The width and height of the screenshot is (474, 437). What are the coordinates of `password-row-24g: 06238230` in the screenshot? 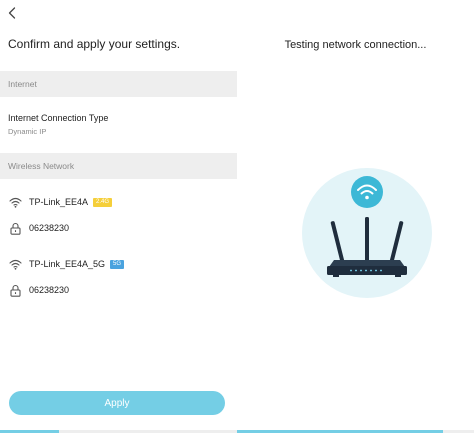 It's located at (38, 228).